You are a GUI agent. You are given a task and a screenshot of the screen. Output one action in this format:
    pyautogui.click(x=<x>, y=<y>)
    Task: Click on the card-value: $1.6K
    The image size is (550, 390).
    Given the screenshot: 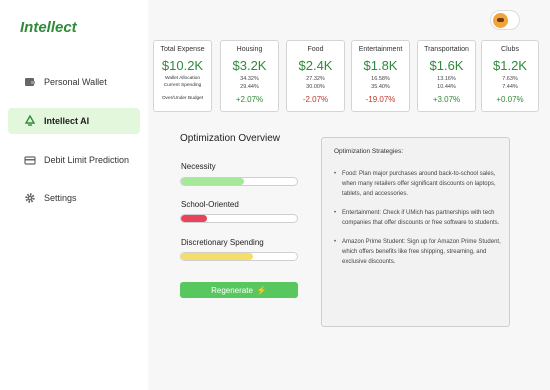 What is the action you would take?
    pyautogui.click(x=446, y=65)
    